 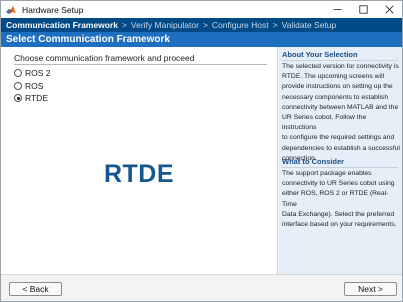 What do you see at coordinates (62, 25) in the screenshot?
I see `breadcrumb-step-communication-framework: Communication Framework` at bounding box center [62, 25].